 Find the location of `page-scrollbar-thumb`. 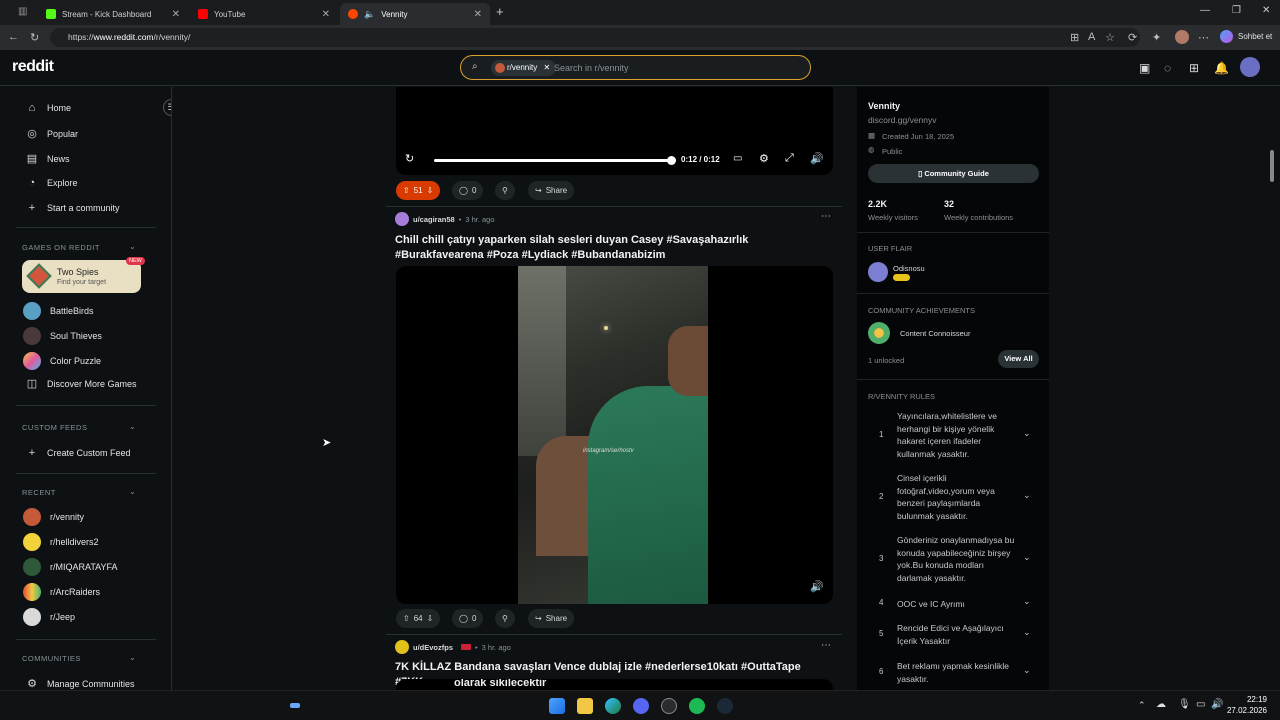

page-scrollbar-thumb is located at coordinates (1272, 166).